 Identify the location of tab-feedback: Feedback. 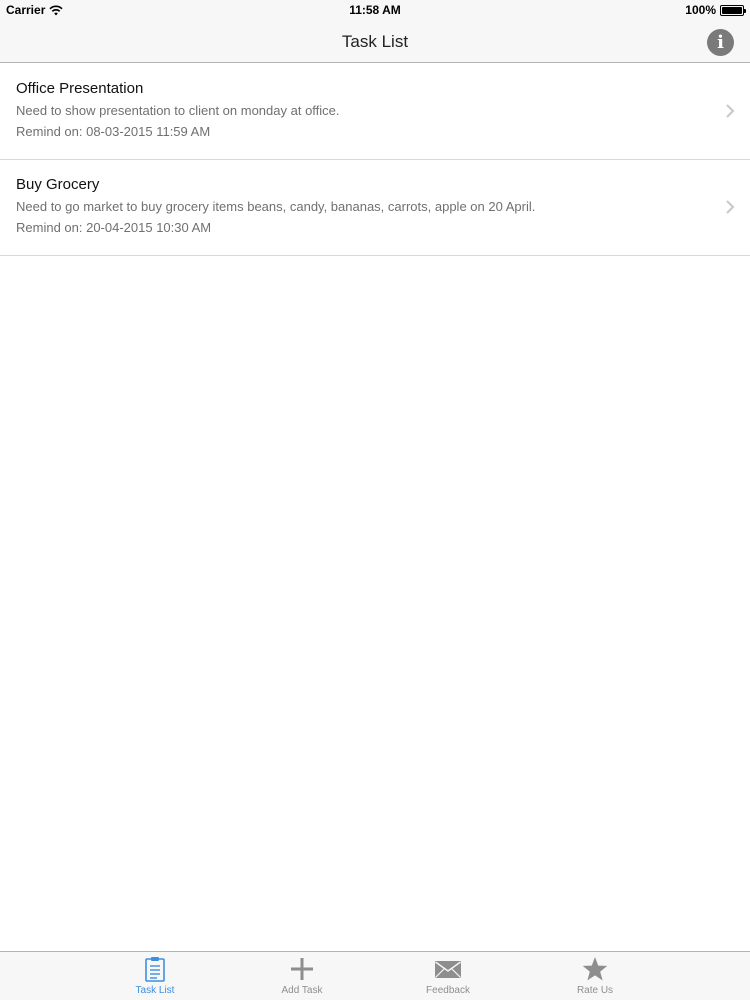
(448, 976).